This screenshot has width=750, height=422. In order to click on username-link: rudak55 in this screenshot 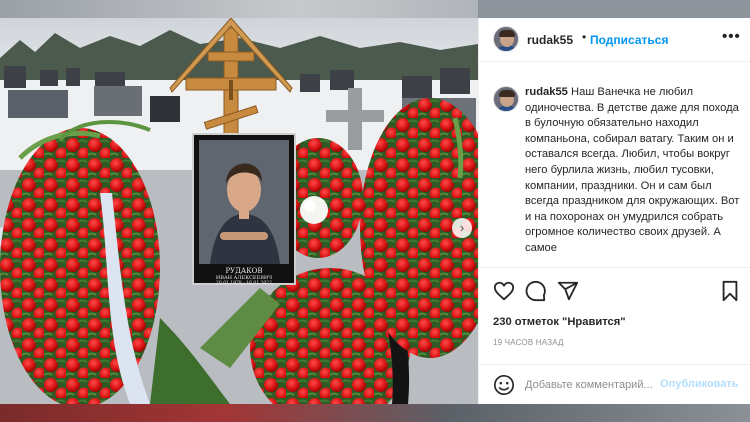, I will do `click(550, 40)`.